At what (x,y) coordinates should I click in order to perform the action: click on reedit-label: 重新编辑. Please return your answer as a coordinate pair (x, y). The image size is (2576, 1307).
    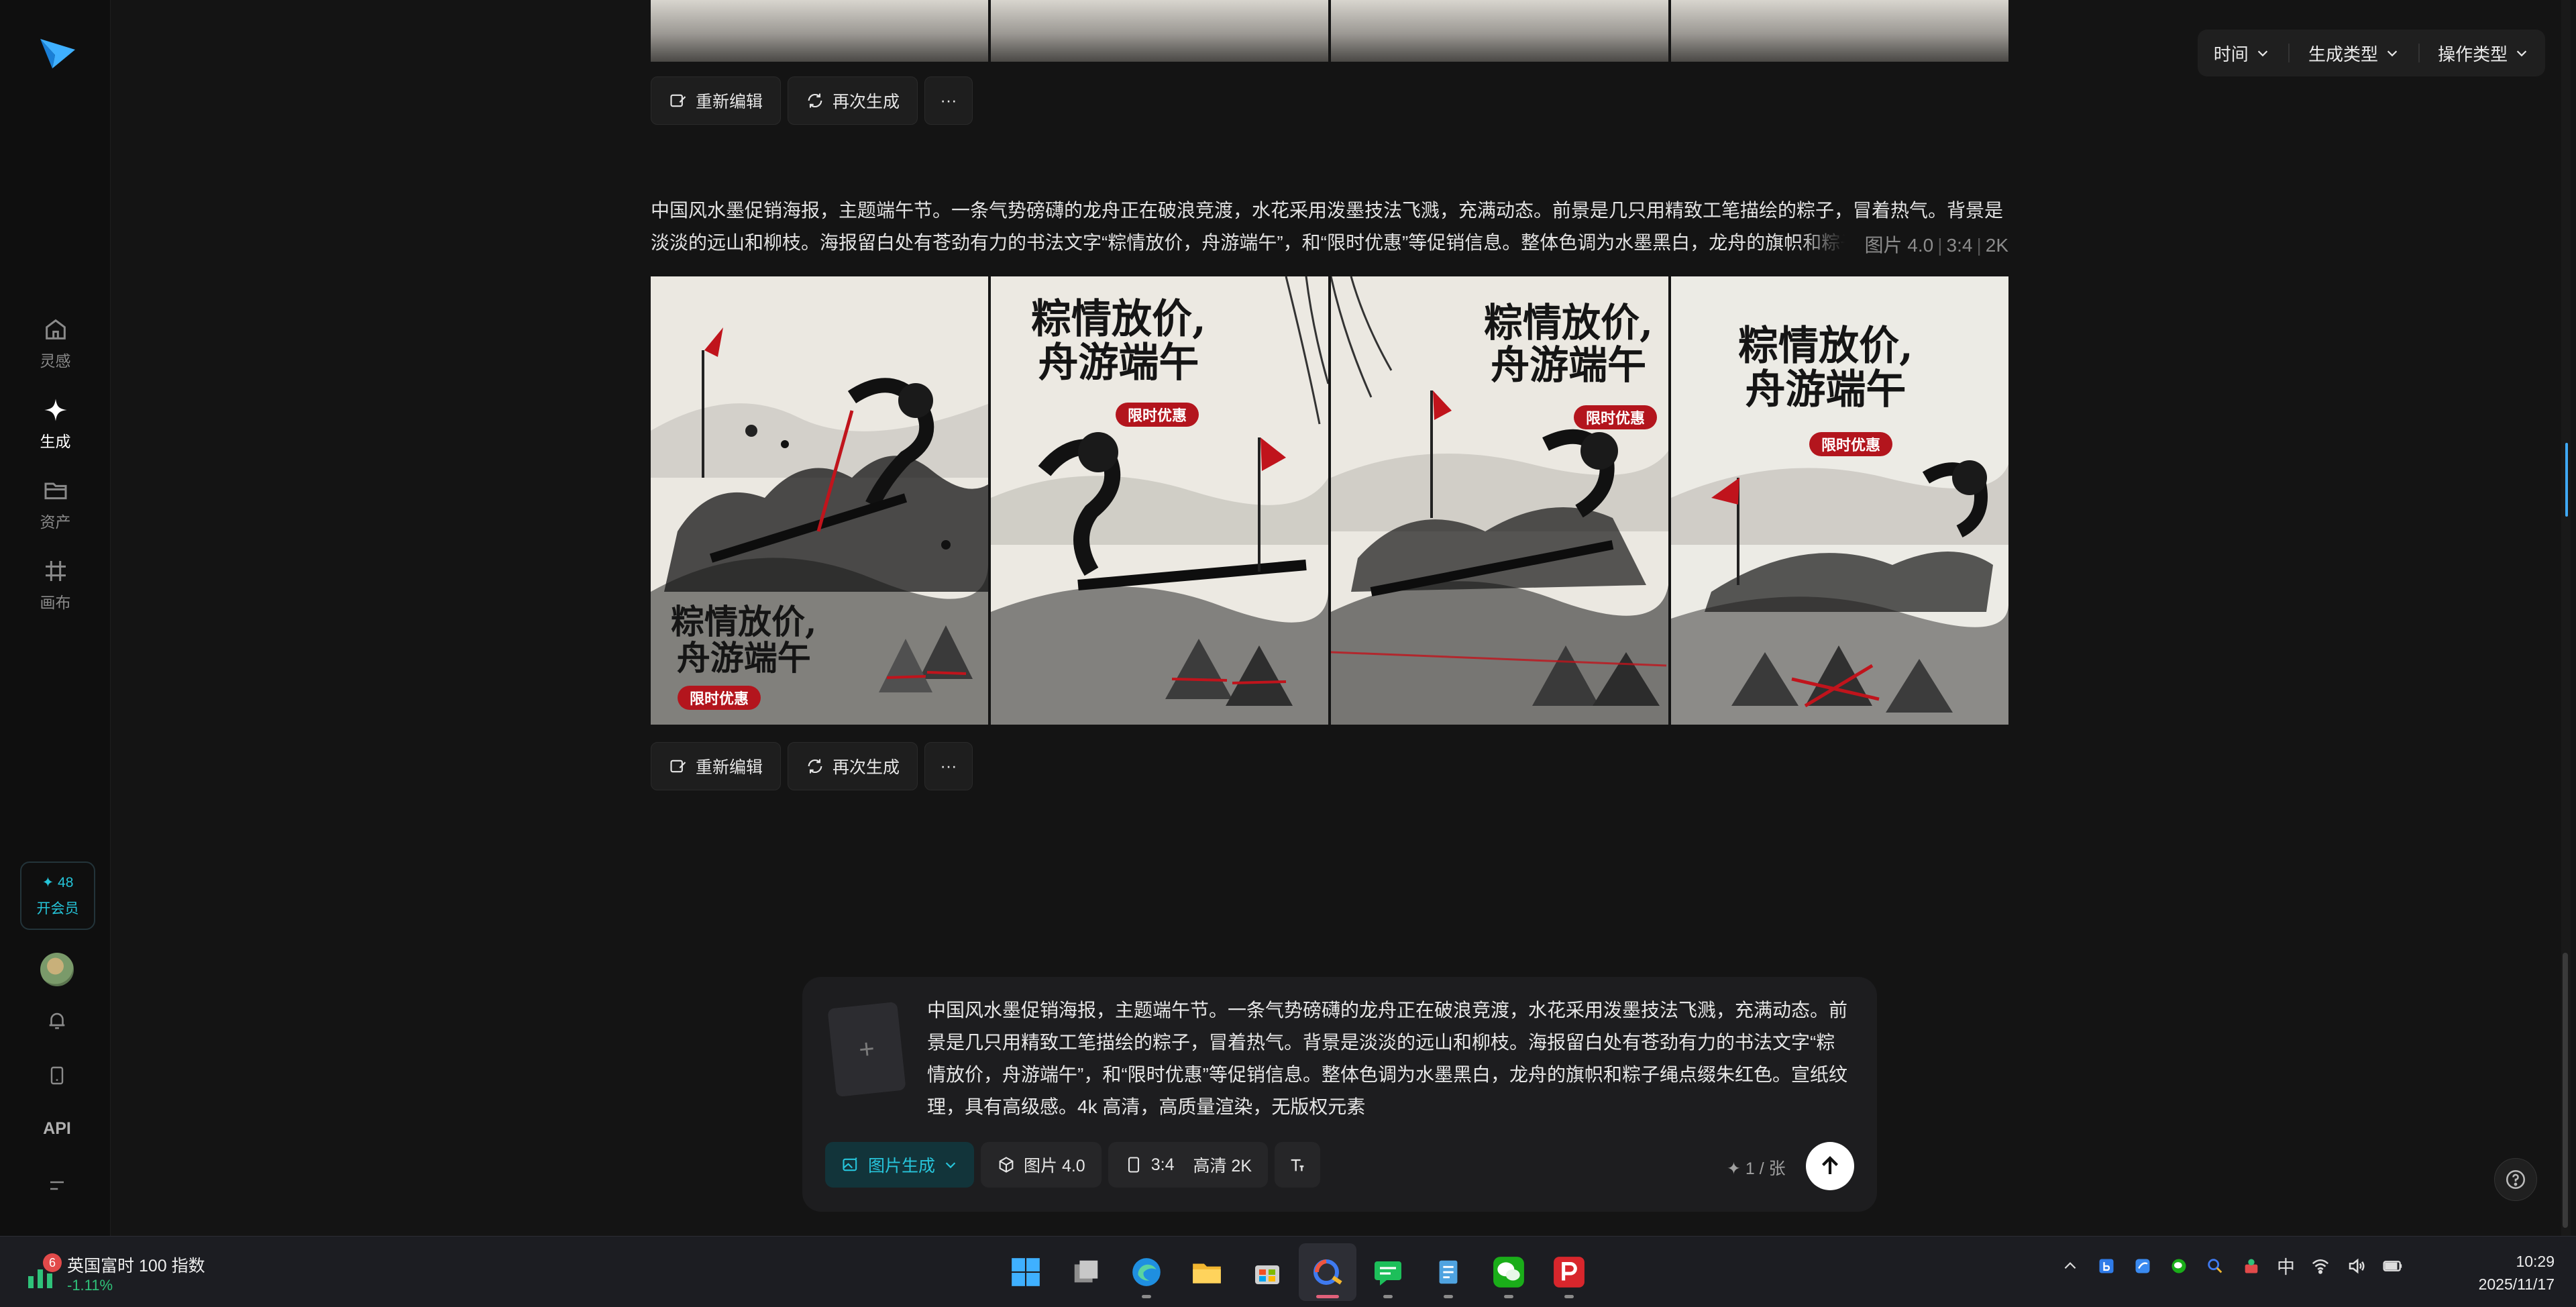
    Looking at the image, I should click on (729, 102).